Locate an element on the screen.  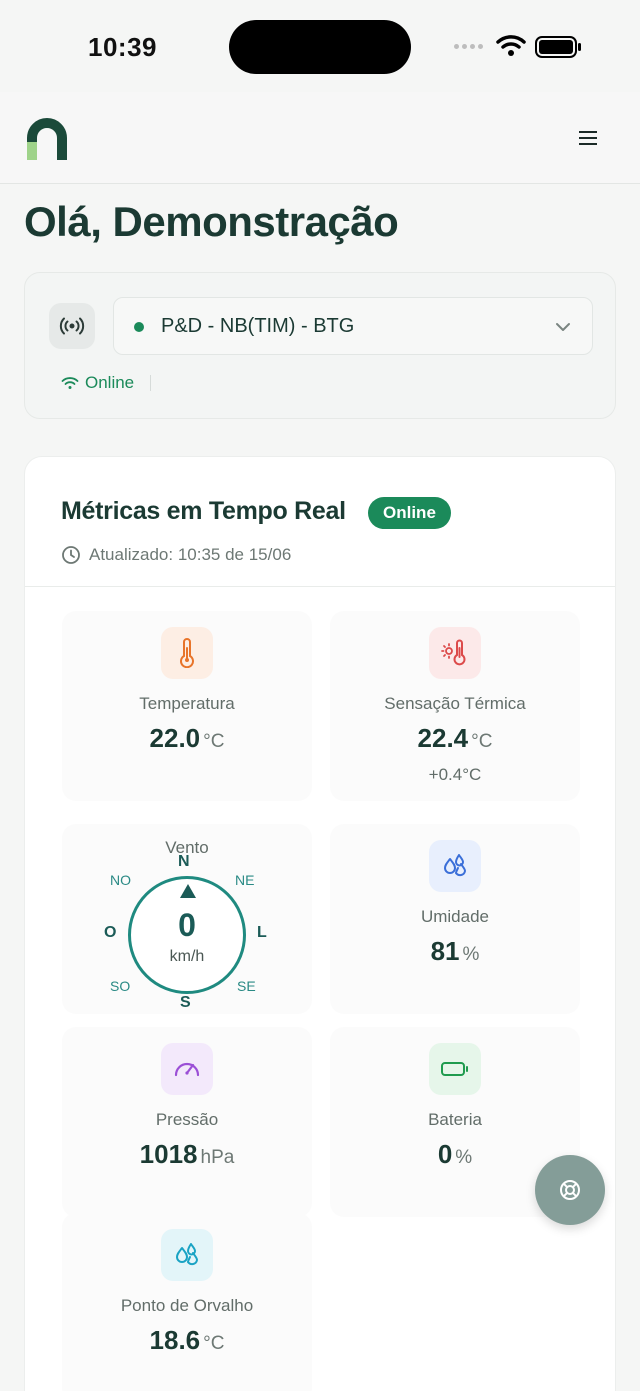
last-updated: Atualizado: 10:35 de 15/06 is located at coordinates (176, 555).